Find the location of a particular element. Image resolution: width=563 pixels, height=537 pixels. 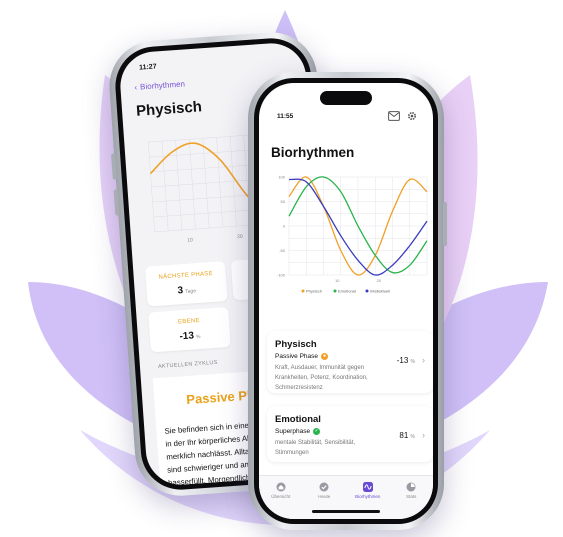

y-tick-label: -100 is located at coordinates (281, 275).